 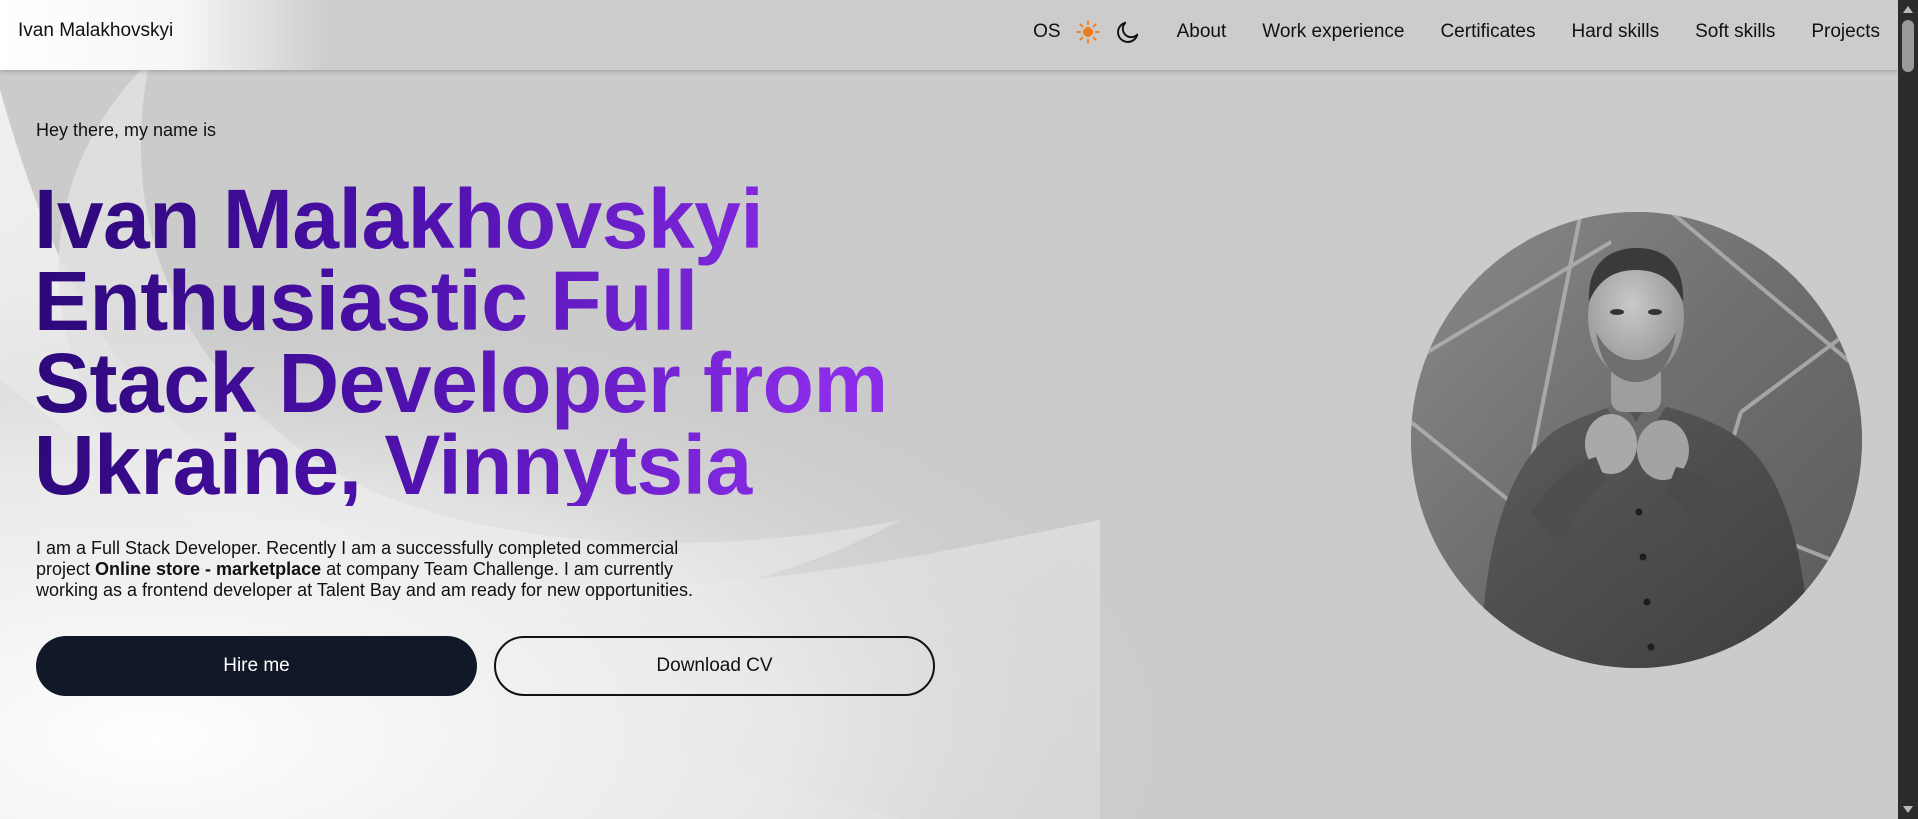 I want to click on sun-icon, so click(x=1088, y=32).